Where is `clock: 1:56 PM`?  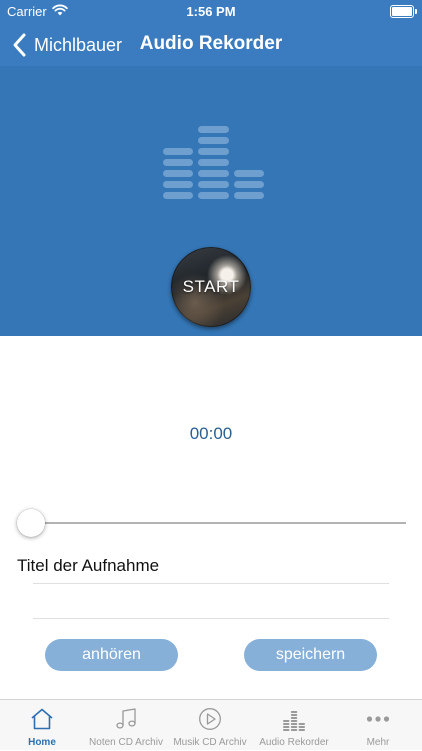 clock: 1:56 PM is located at coordinates (211, 11).